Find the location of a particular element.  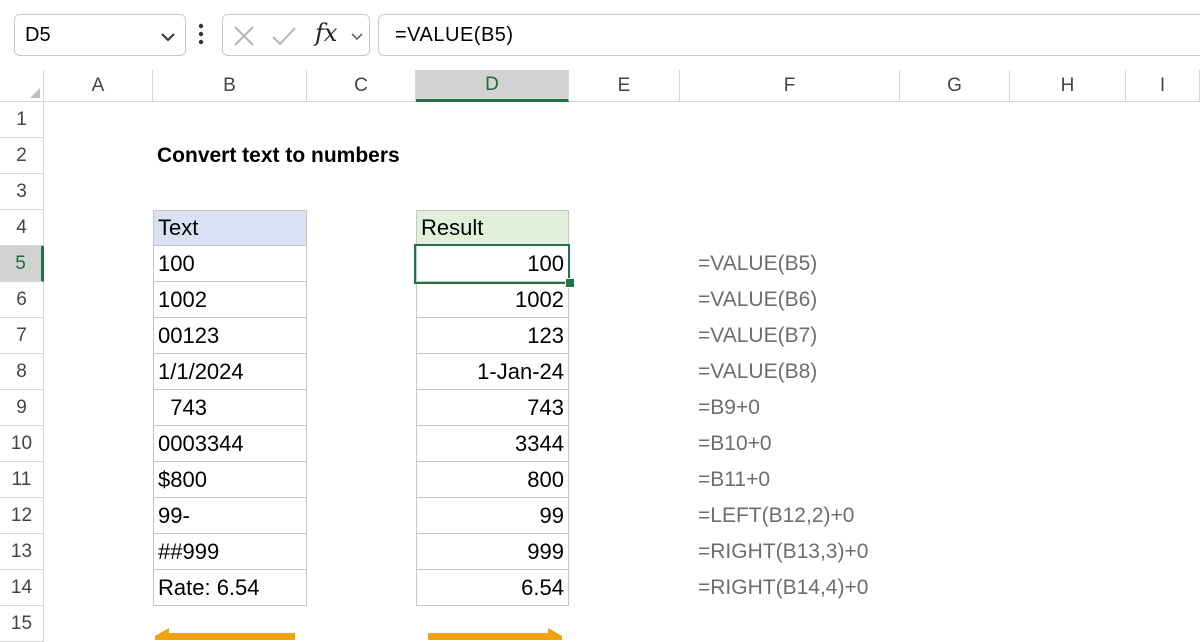

text-cell: 1/1/2024 is located at coordinates (230, 372).